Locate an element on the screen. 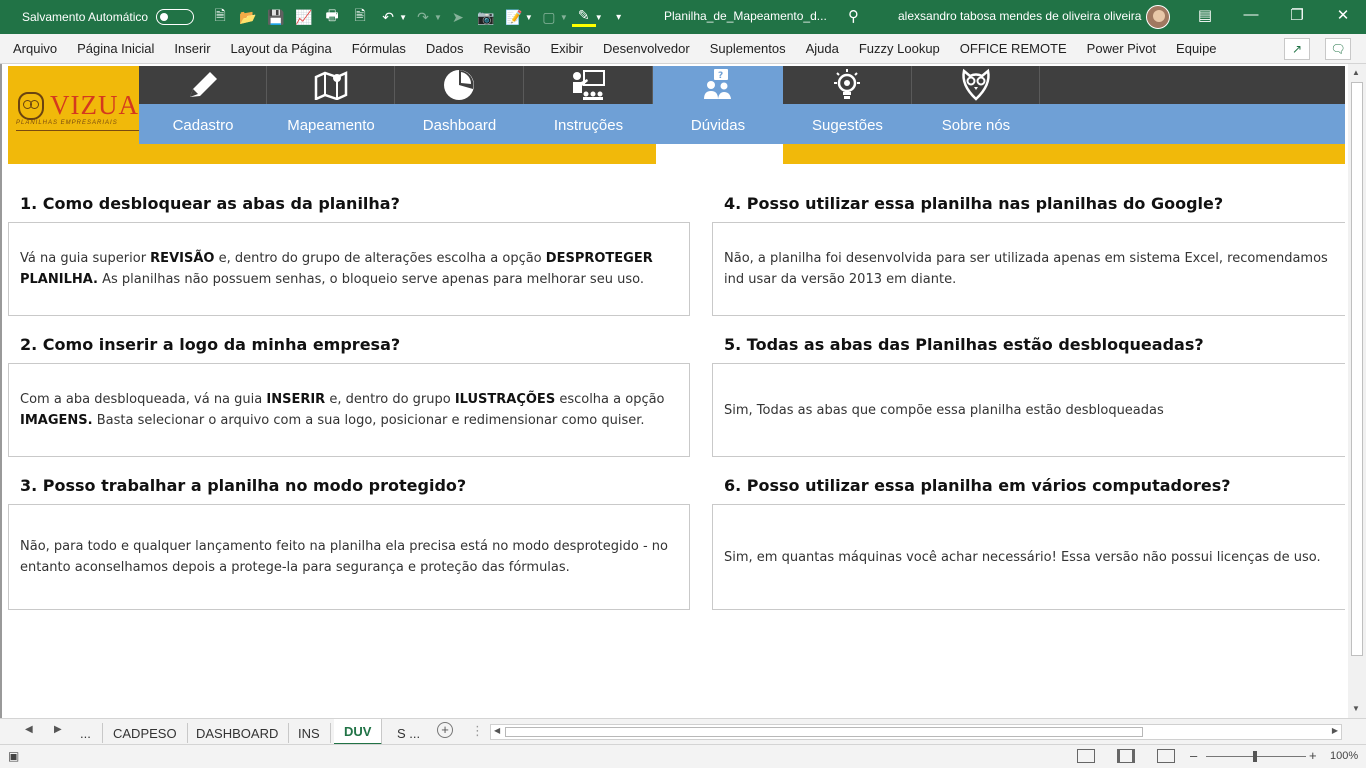 The image size is (1366, 768). nav-label-mapeamento: Mapeamento is located at coordinates (331, 125).